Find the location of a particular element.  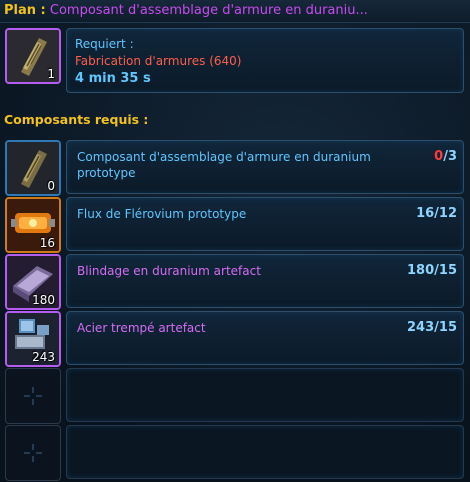

component-have: 16 is located at coordinates (425, 213).